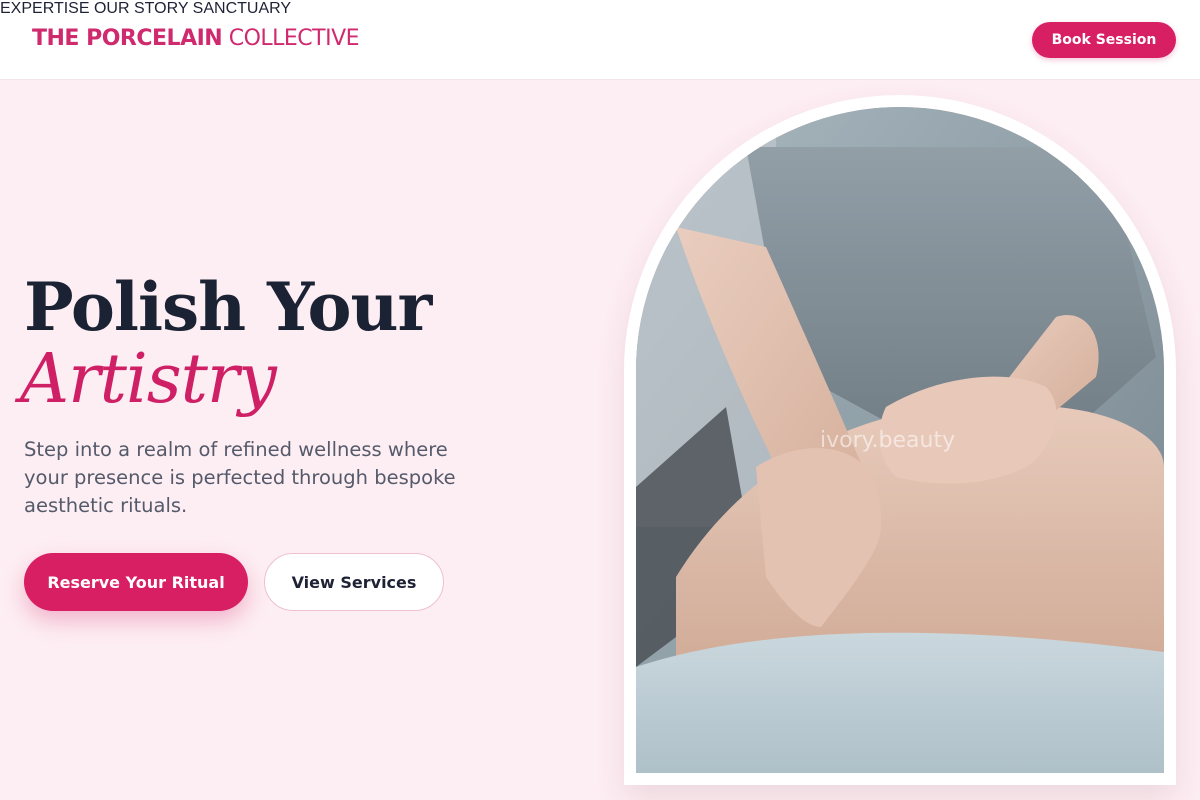 Image resolution: width=1200 pixels, height=800 pixels. Describe the element at coordinates (888, 440) in the screenshot. I see `image-watermark: ivory.beauty` at that location.